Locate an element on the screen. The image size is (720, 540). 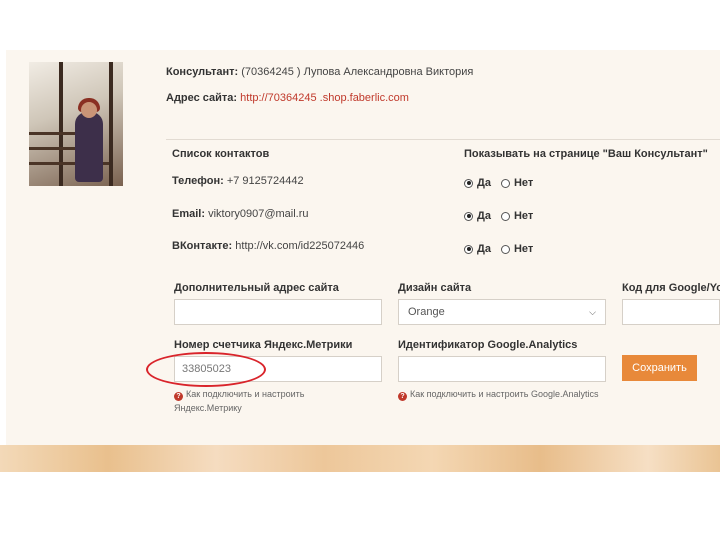
design-label: Дизайн сайта is located at coordinates (435, 288).